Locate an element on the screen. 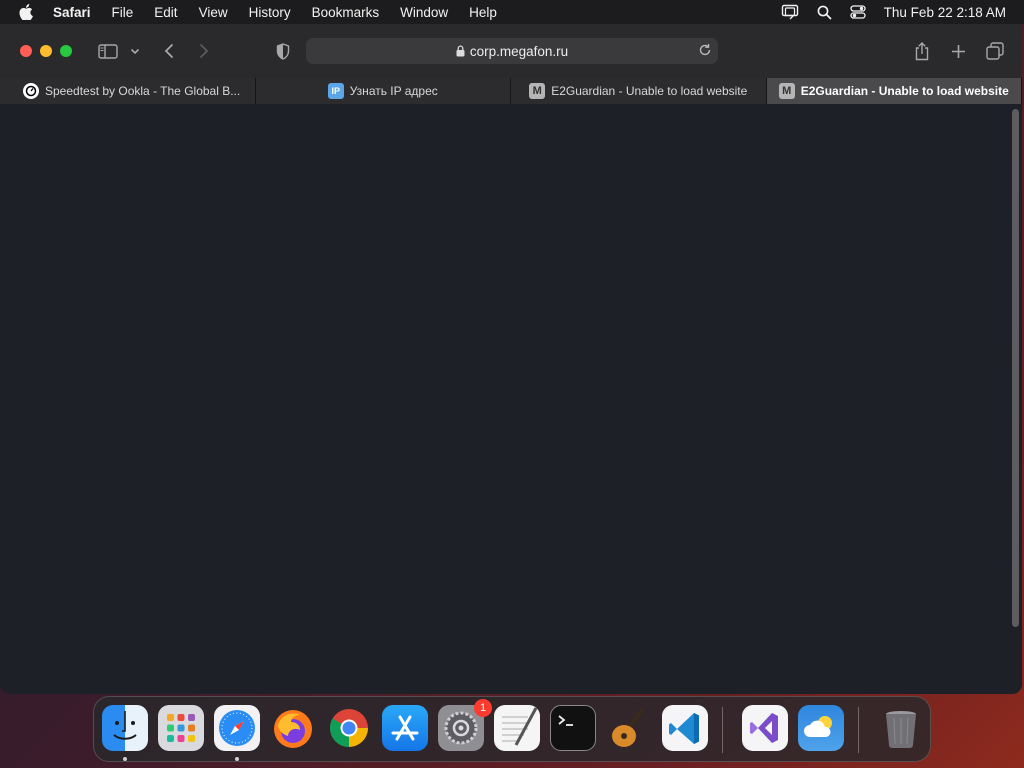  firefox-icon is located at coordinates (293, 728).